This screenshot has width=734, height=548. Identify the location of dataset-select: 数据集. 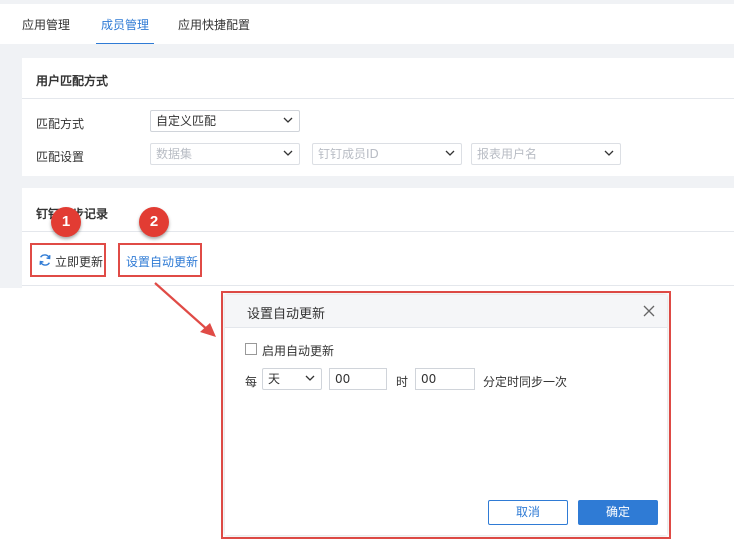
(225, 154).